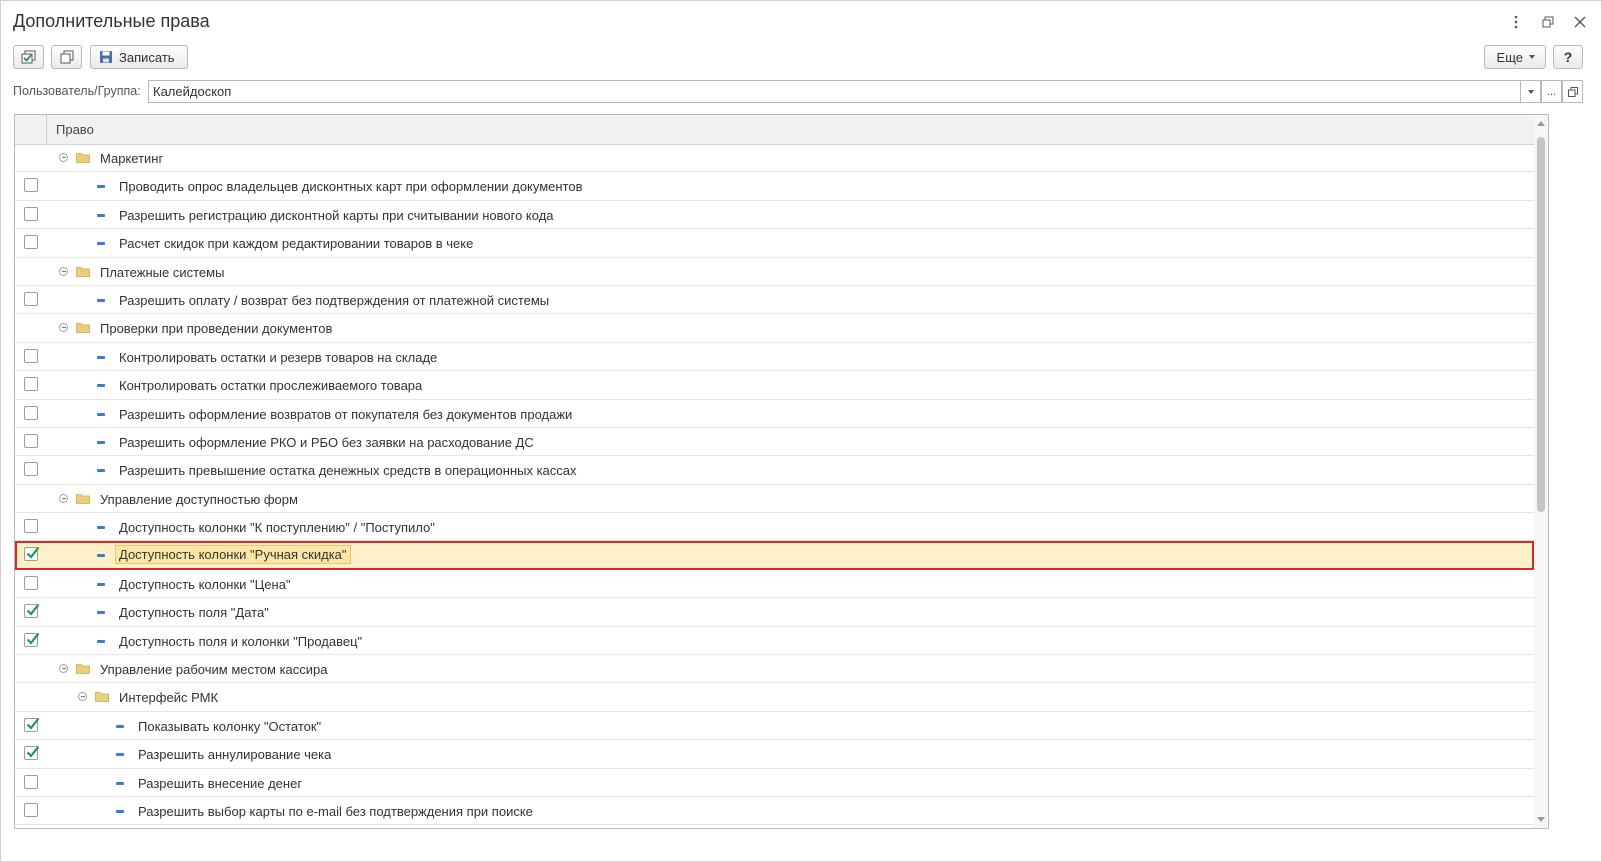 The width and height of the screenshot is (1602, 862). What do you see at coordinates (111, 21) in the screenshot?
I see `window-title: Дополнительные права` at bounding box center [111, 21].